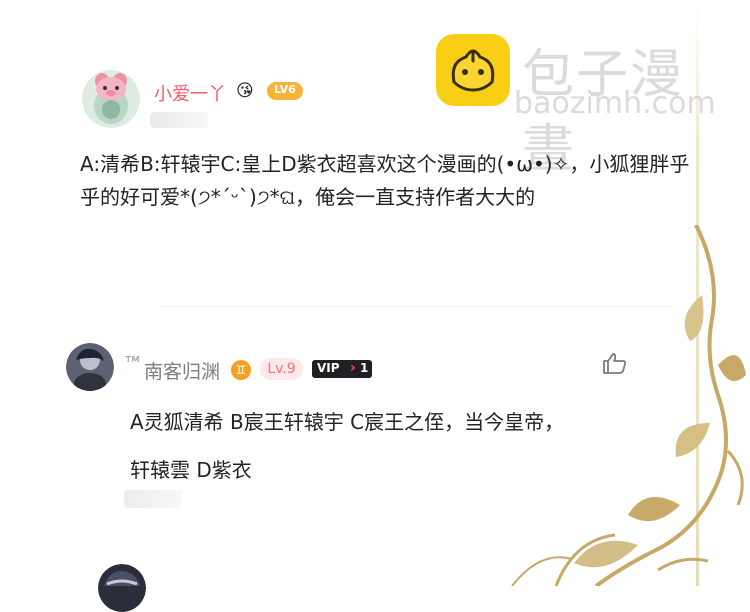 The image size is (750, 612). Describe the element at coordinates (281, 369) in the screenshot. I see `level-badge: Lv.9` at that location.